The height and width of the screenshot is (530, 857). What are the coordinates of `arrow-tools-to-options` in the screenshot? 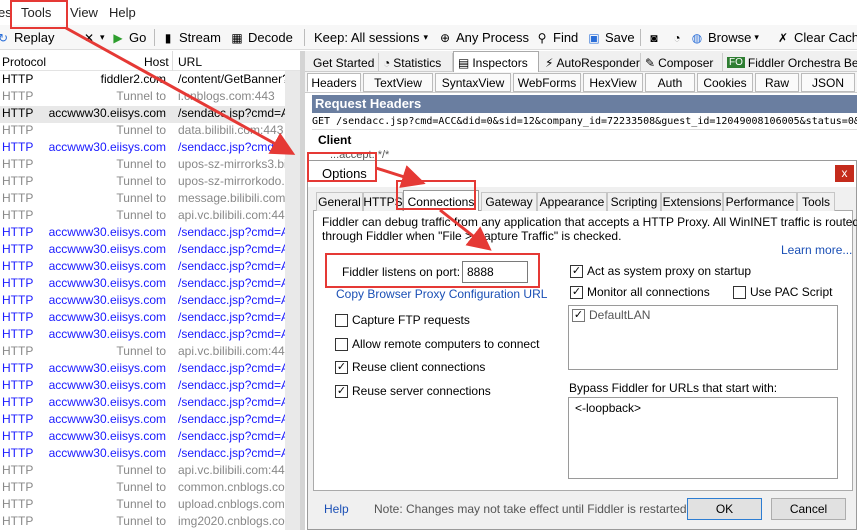 It's located at (180, 90).